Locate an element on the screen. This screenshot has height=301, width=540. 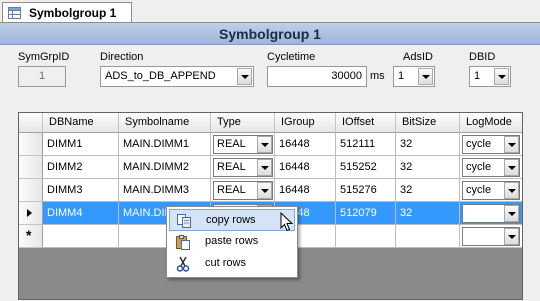
tab-symbolgroup: Symbolgroup 1 is located at coordinates (67, 12).